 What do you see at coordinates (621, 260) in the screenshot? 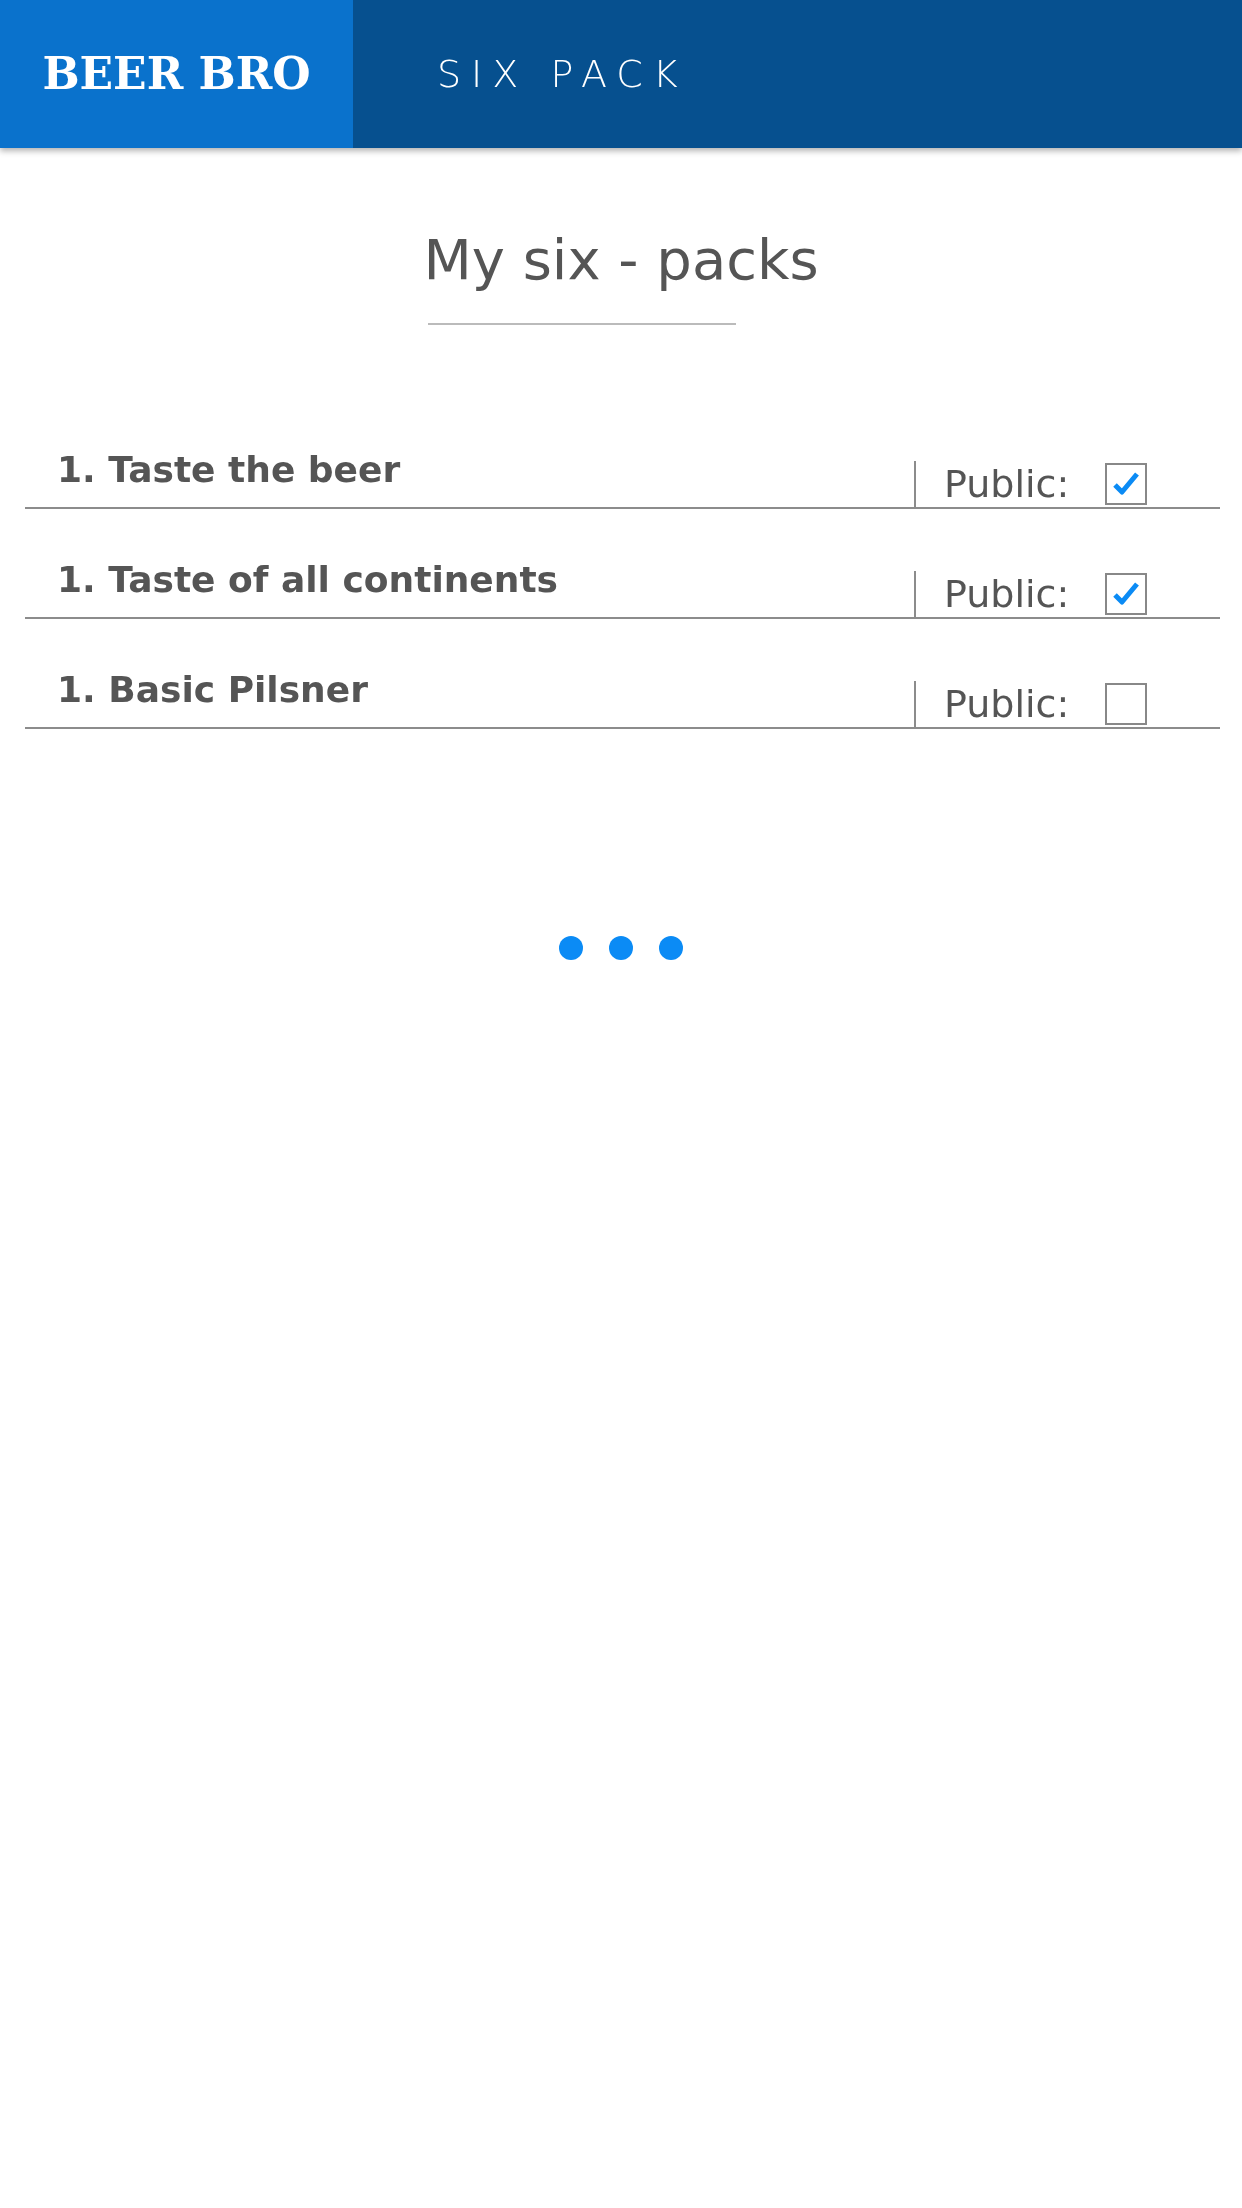
I see `page-title: My six - packs` at bounding box center [621, 260].